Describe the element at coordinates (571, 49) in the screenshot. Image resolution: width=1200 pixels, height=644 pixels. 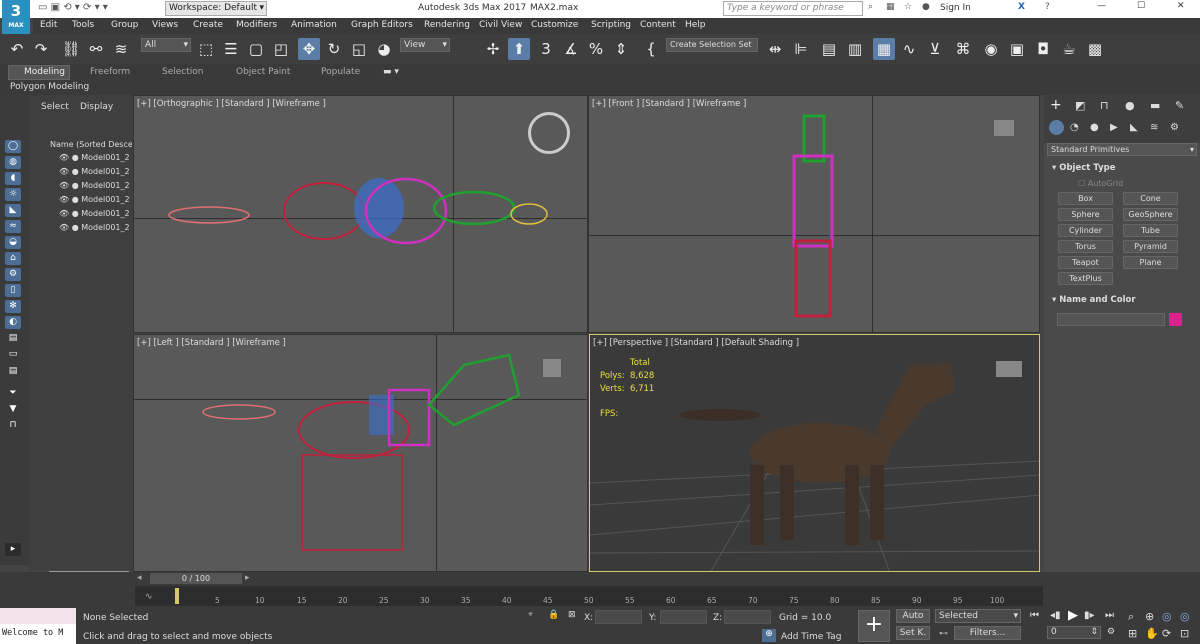
I see `angle-snap-icon: ∡` at that location.